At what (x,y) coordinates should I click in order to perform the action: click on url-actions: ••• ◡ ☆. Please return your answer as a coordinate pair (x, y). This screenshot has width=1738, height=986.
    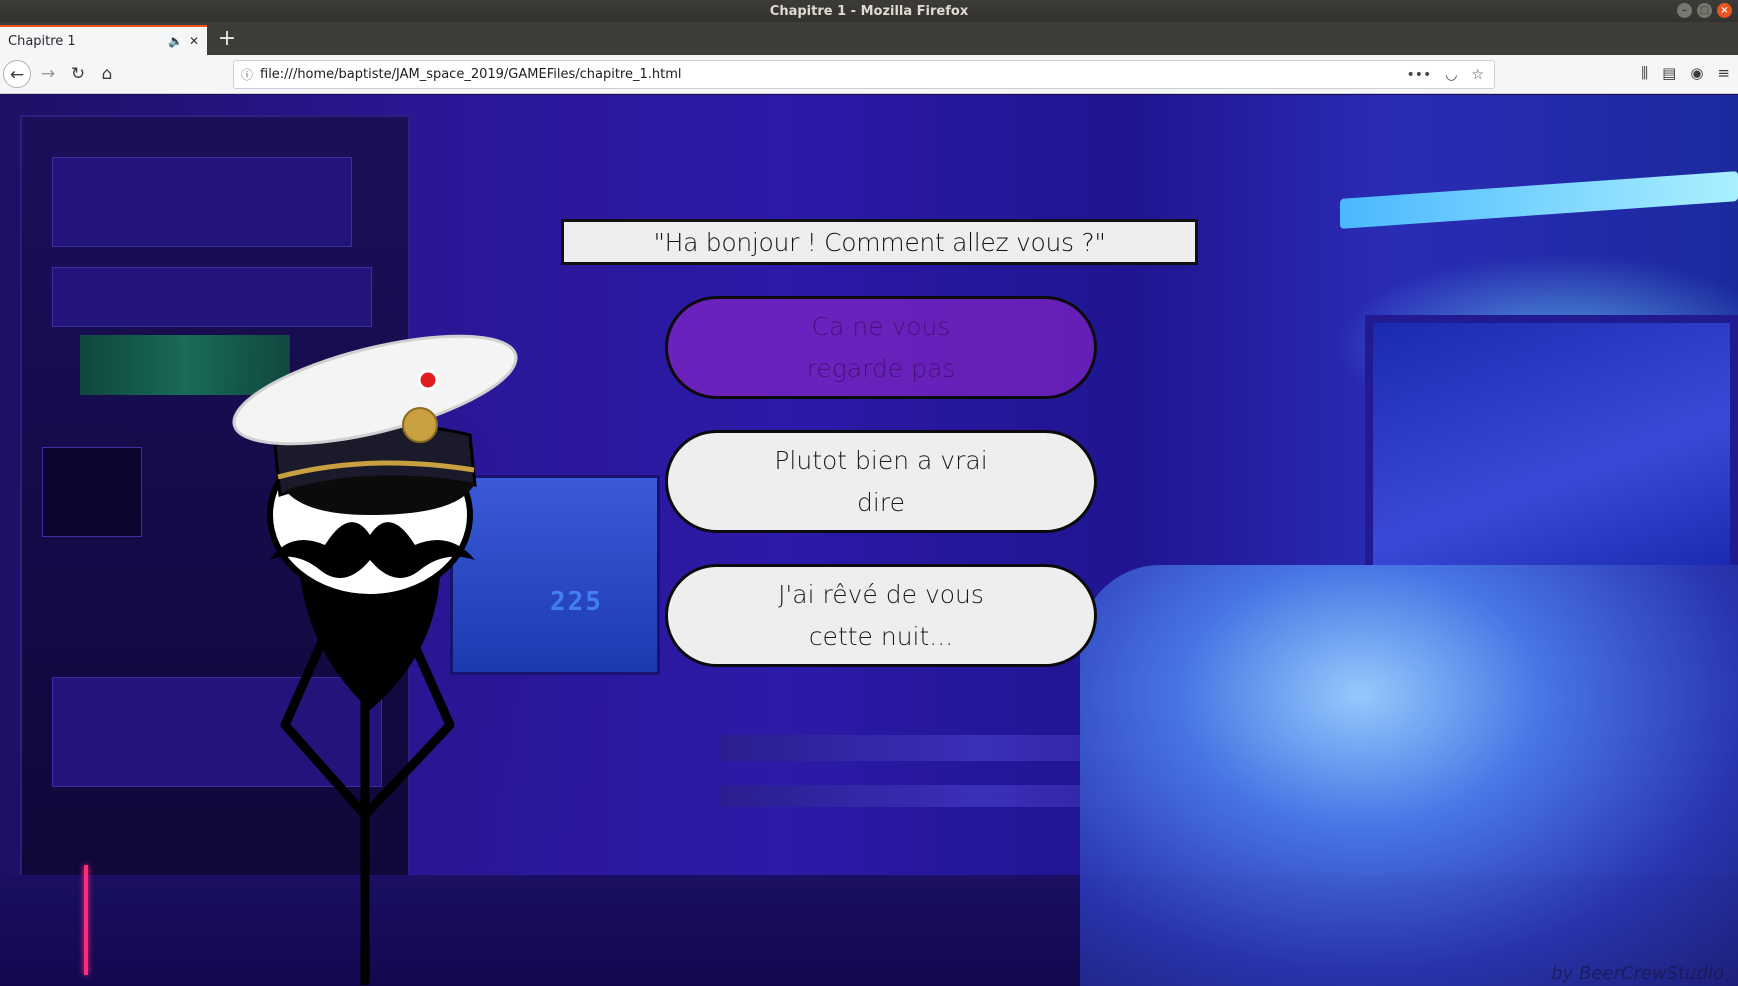
    Looking at the image, I should click on (1450, 75).